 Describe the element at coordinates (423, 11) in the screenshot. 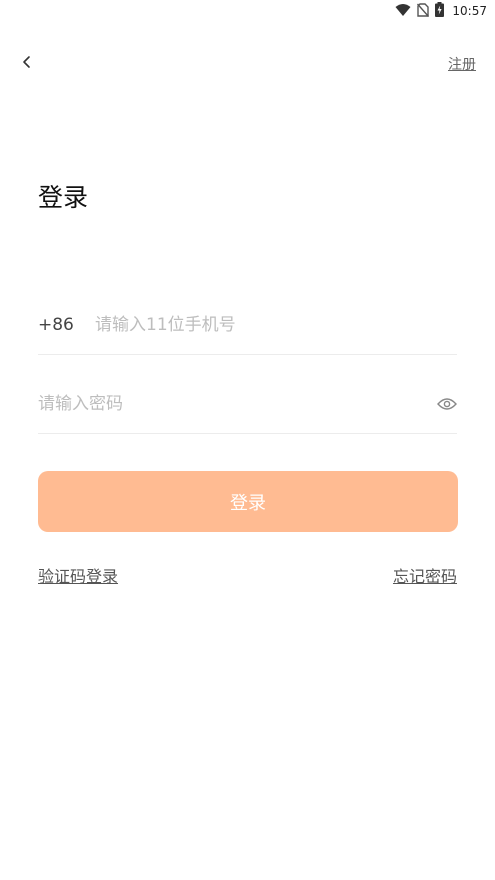

I see `no-sim-icon` at that location.